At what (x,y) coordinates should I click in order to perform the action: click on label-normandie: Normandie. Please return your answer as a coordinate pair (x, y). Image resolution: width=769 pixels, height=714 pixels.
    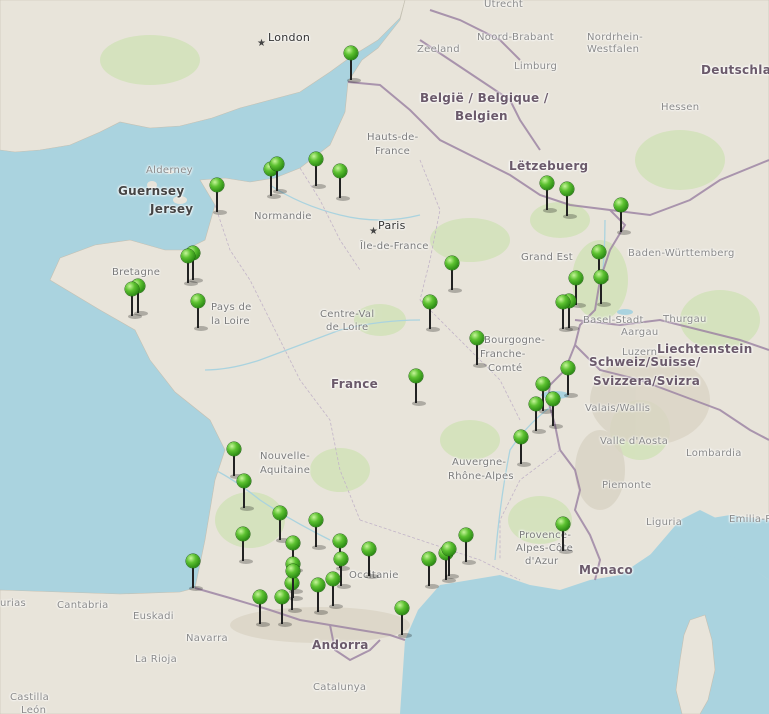
    Looking at the image, I should click on (283, 216).